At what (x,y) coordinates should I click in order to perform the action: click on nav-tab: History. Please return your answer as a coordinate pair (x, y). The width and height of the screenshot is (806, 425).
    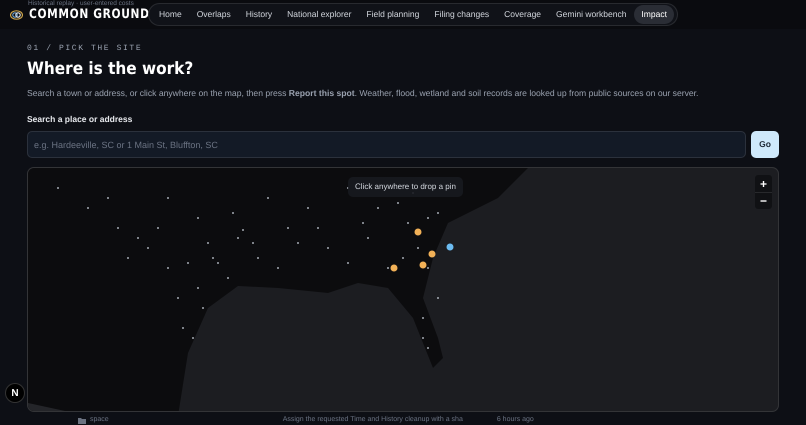
    Looking at the image, I should click on (259, 14).